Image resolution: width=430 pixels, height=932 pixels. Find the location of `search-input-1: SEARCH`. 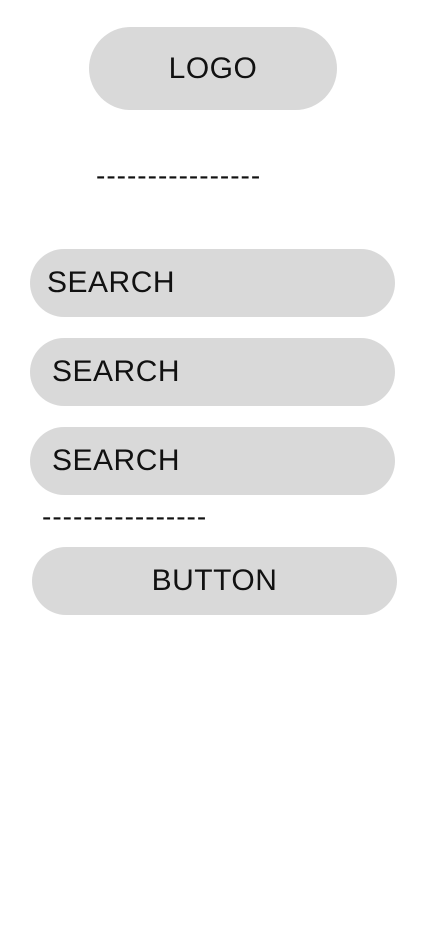

search-input-1: SEARCH is located at coordinates (212, 283).